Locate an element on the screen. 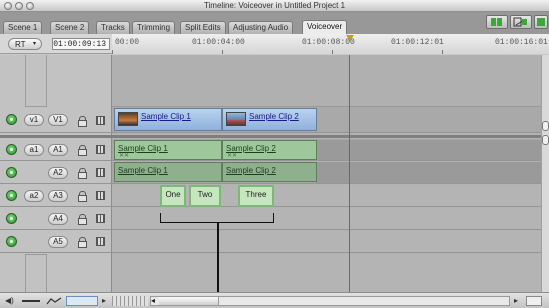  scroll-thumb-upper is located at coordinates (545, 126).